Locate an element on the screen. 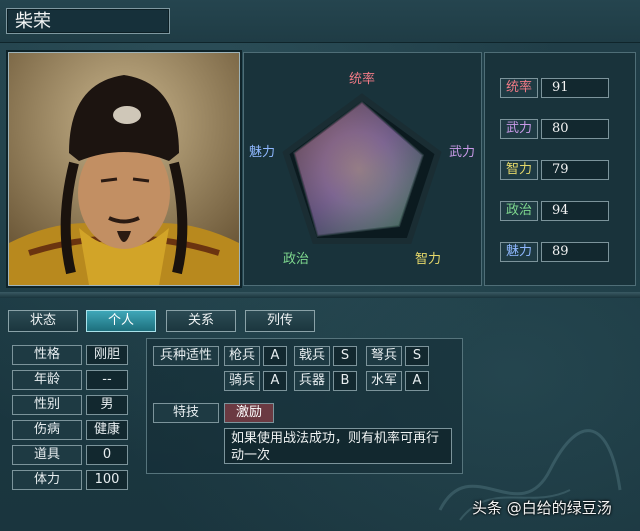 Image resolution: width=640 pixels, height=531 pixels. radar-axis-label-politics: 政治 is located at coordinates (296, 259).